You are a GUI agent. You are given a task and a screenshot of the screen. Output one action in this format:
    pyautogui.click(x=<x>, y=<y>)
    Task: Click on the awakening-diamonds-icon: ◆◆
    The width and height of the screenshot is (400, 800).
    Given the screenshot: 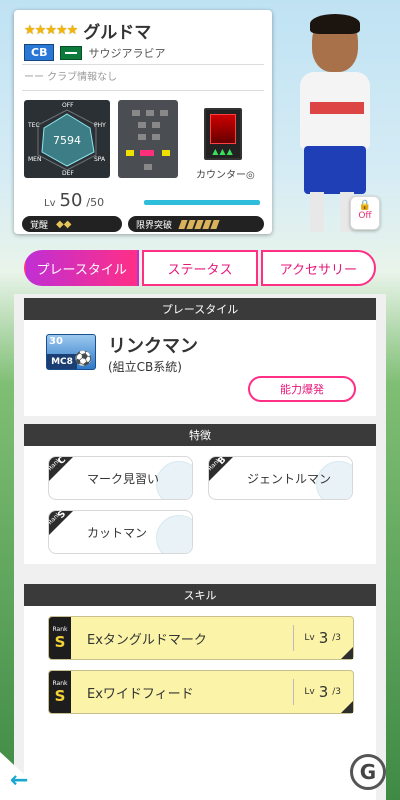 What is the action you would take?
    pyautogui.click(x=64, y=224)
    